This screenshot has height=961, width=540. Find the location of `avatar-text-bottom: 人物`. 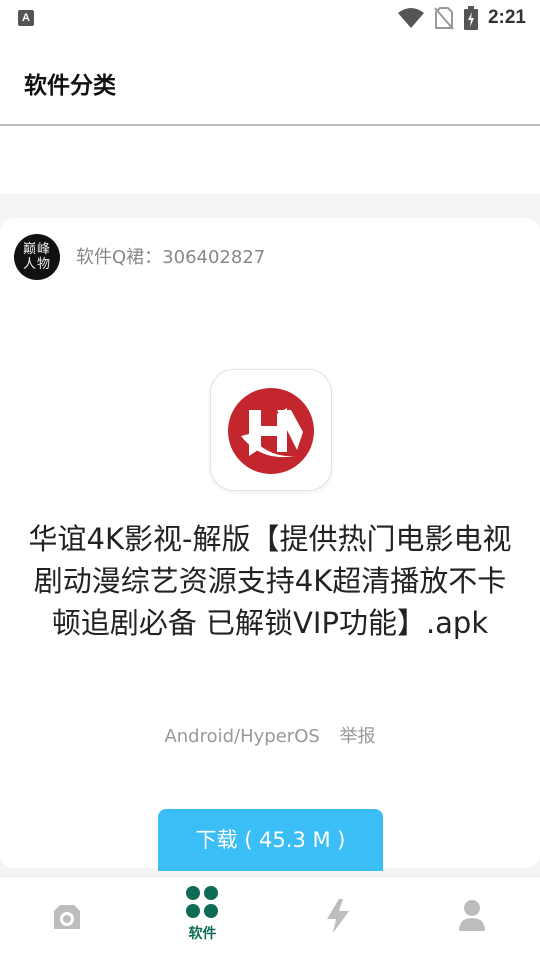

avatar-text-bottom: 人物 is located at coordinates (36, 264).